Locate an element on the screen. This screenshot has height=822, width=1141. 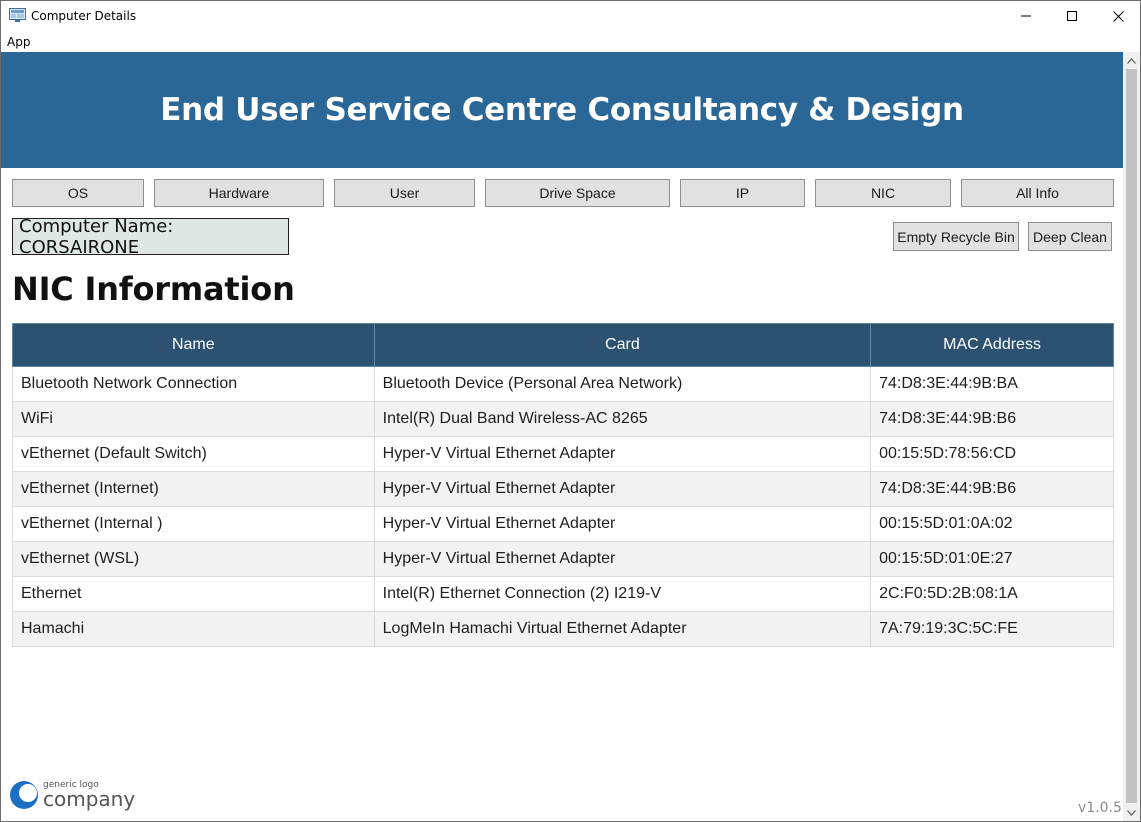
all-info-button: All Info is located at coordinates (1037, 193).